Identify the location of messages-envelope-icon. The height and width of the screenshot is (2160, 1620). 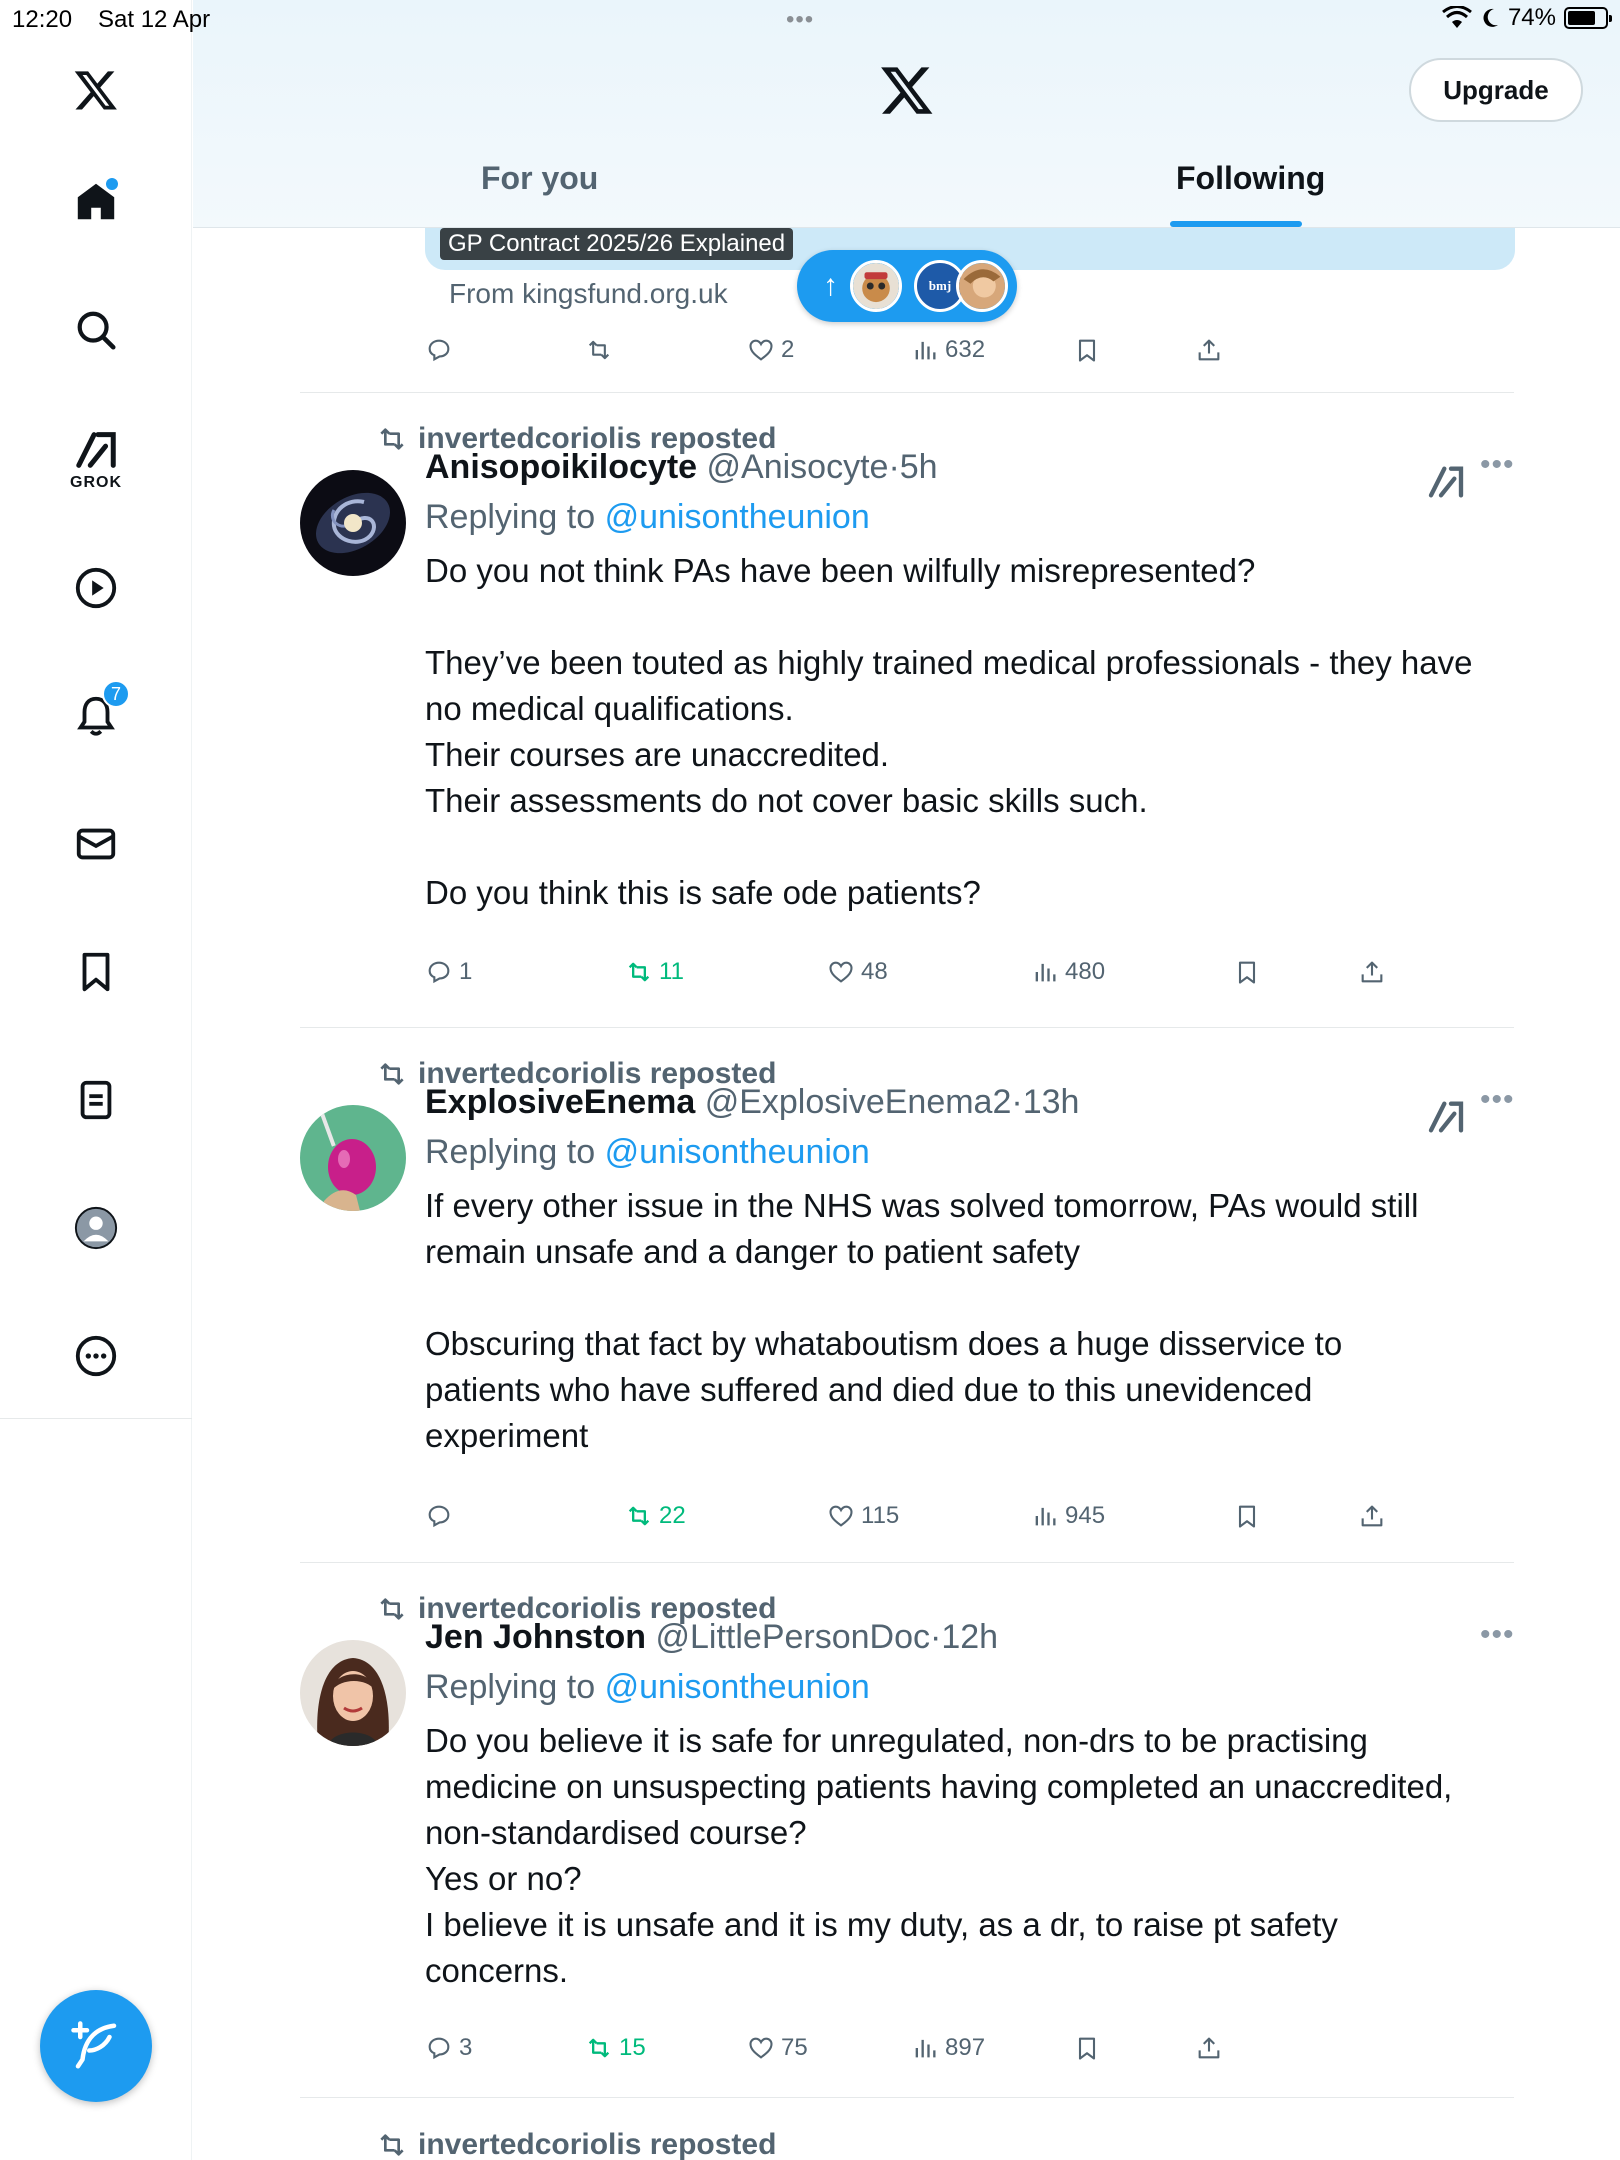
(96, 844).